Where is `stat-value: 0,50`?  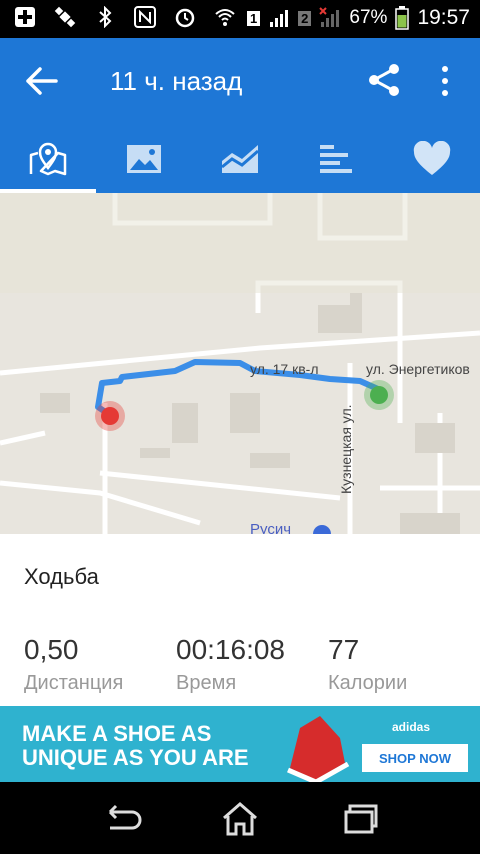 stat-value: 0,50 is located at coordinates (51, 649).